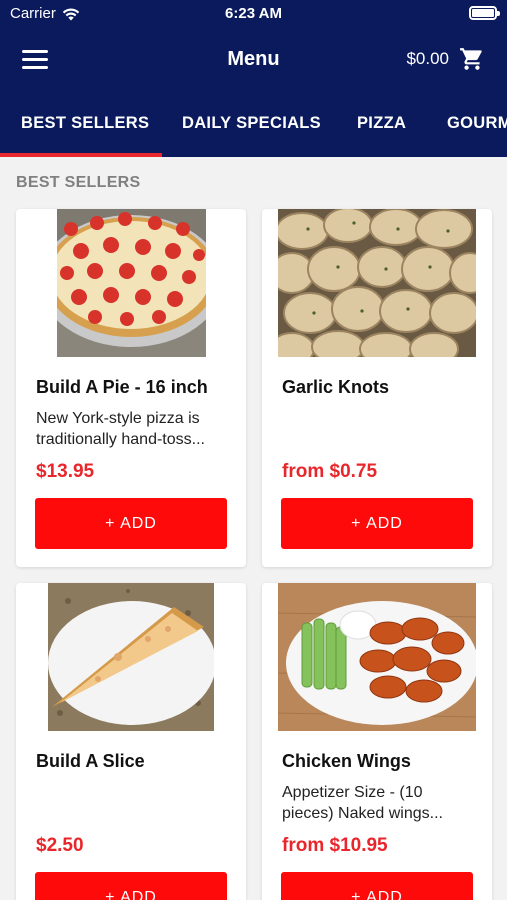  What do you see at coordinates (484, 13) in the screenshot?
I see `battery-icon` at bounding box center [484, 13].